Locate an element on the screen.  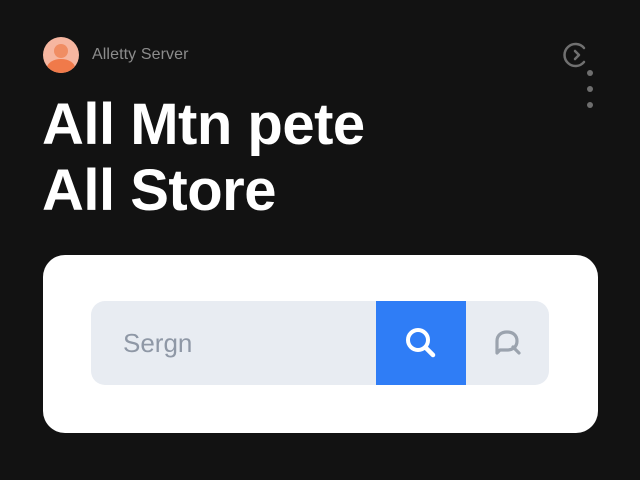
search-input is located at coordinates (233, 343).